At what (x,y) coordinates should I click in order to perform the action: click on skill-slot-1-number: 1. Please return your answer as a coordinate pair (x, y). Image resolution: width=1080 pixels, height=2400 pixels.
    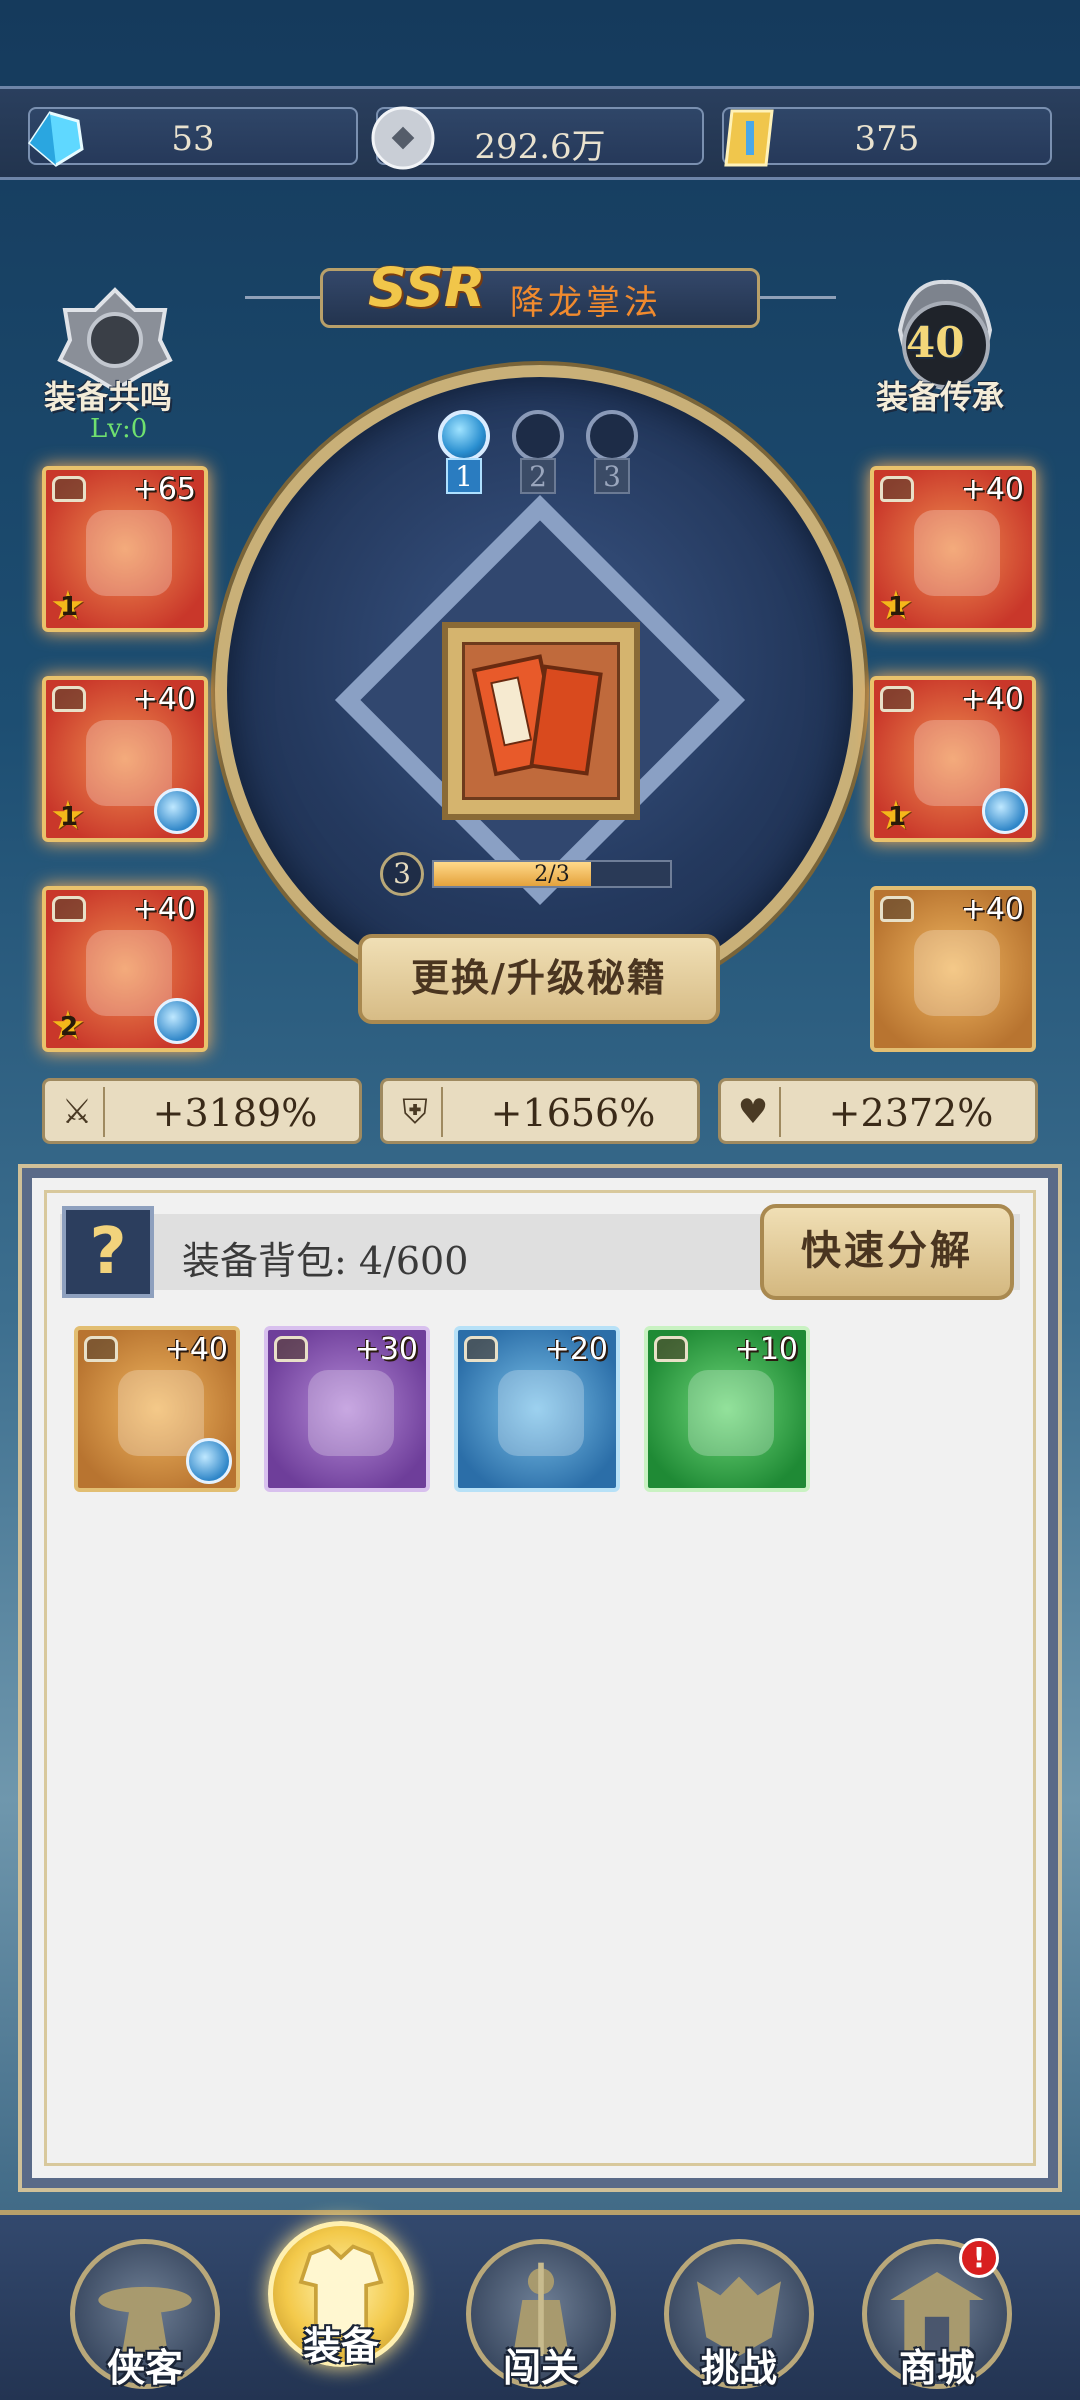
    Looking at the image, I should click on (464, 476).